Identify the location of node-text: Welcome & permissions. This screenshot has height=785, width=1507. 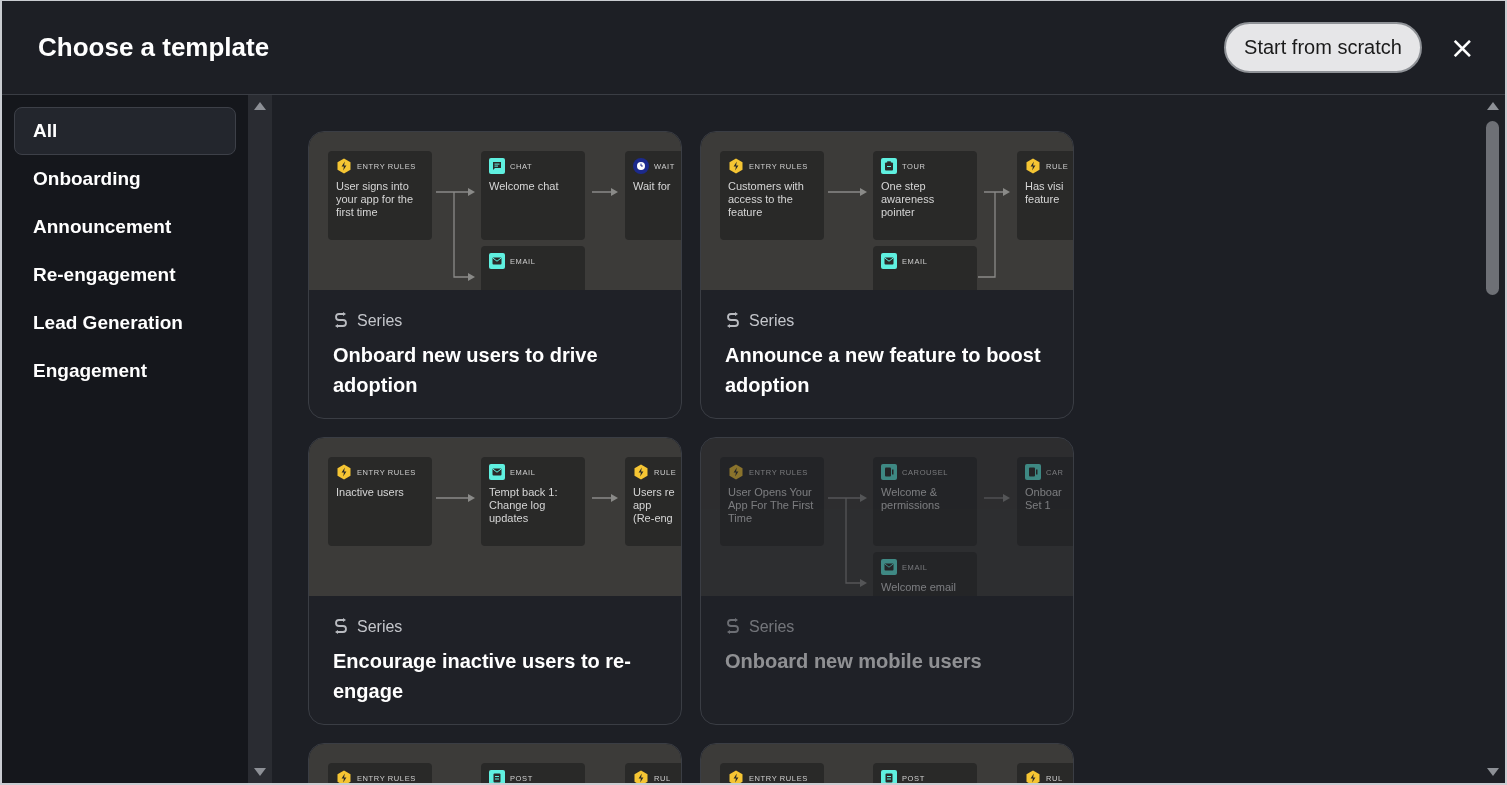
(911, 499).